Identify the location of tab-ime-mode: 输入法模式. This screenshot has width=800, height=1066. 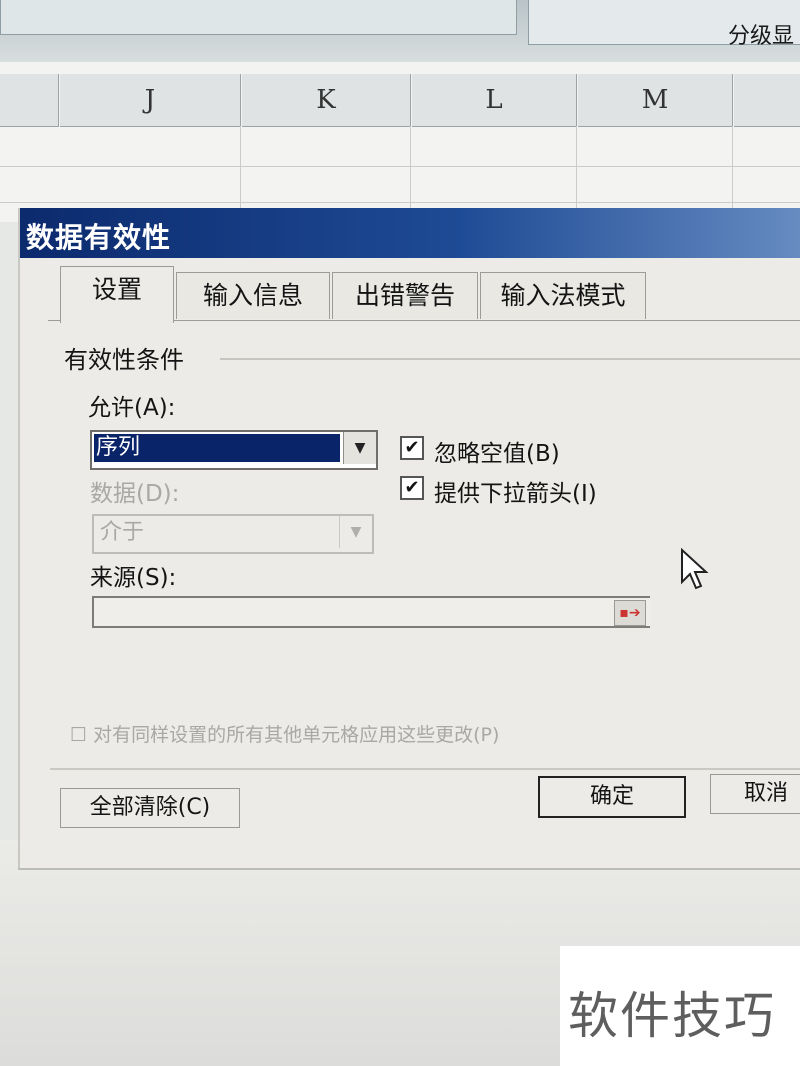
(563, 295).